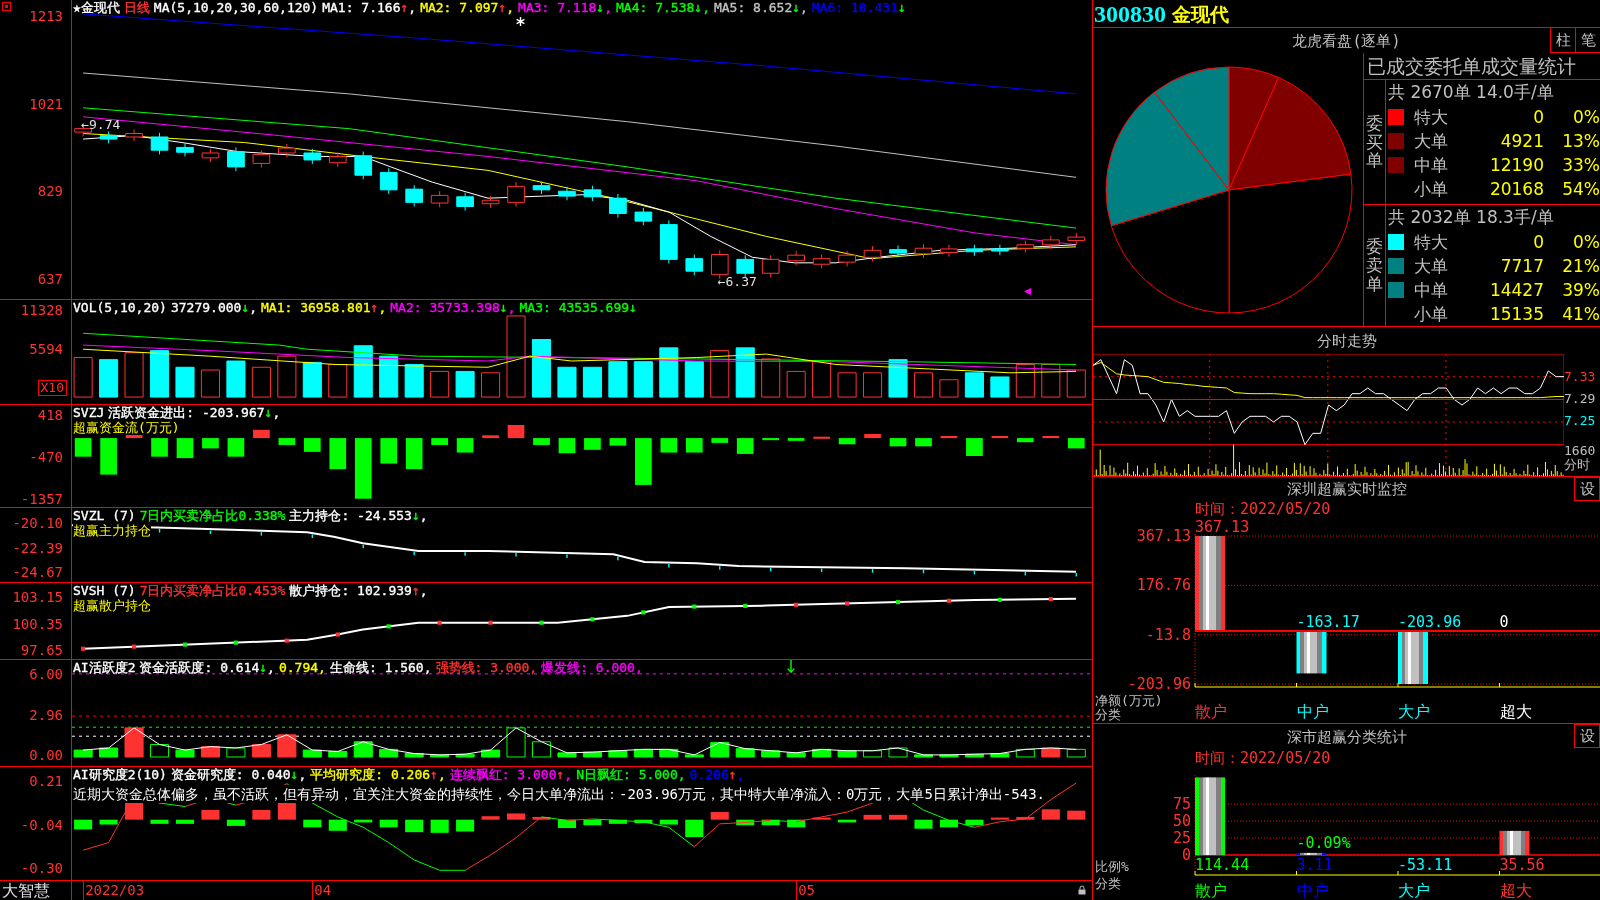 The height and width of the screenshot is (900, 1600). Describe the element at coordinates (46, 714) in the screenshot. I see `axis-label: 2.96` at that location.